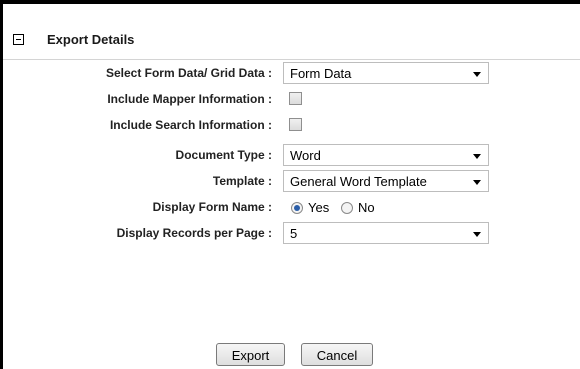  I want to click on mapper-info-label: Include Mapper Information :, so click(189, 99).